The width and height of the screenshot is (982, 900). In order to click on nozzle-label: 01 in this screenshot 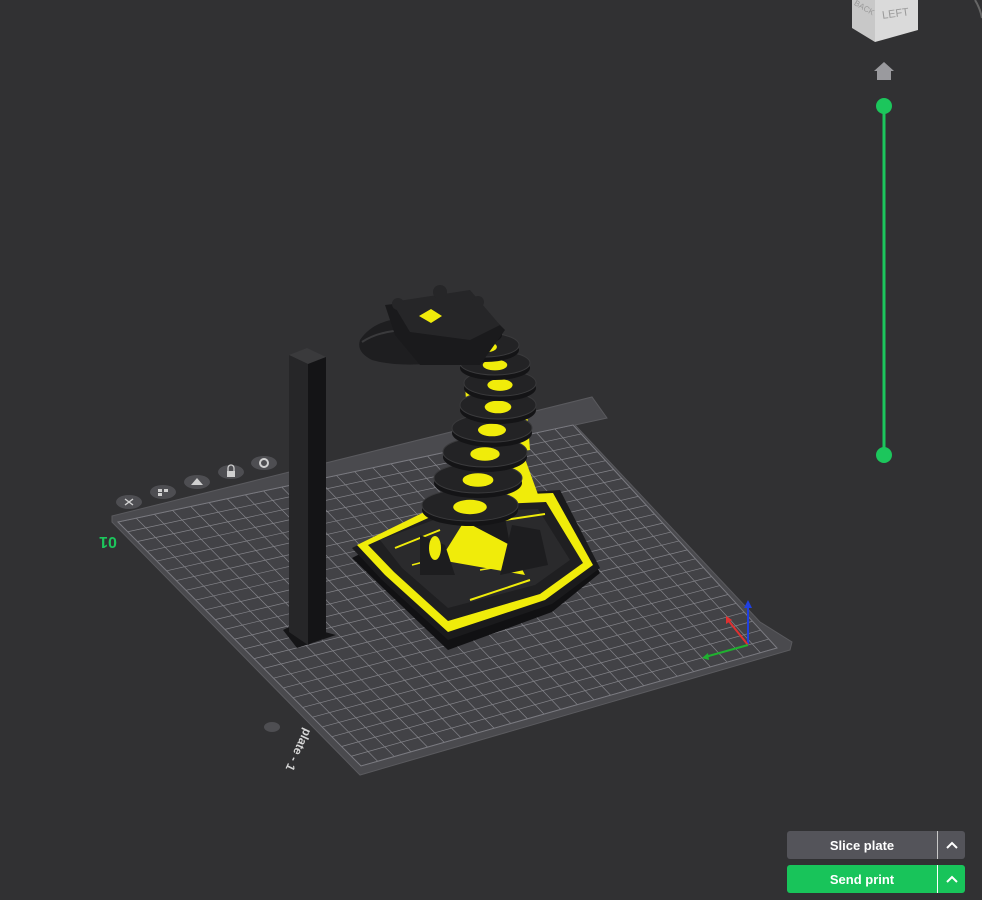, I will do `click(108, 541)`.